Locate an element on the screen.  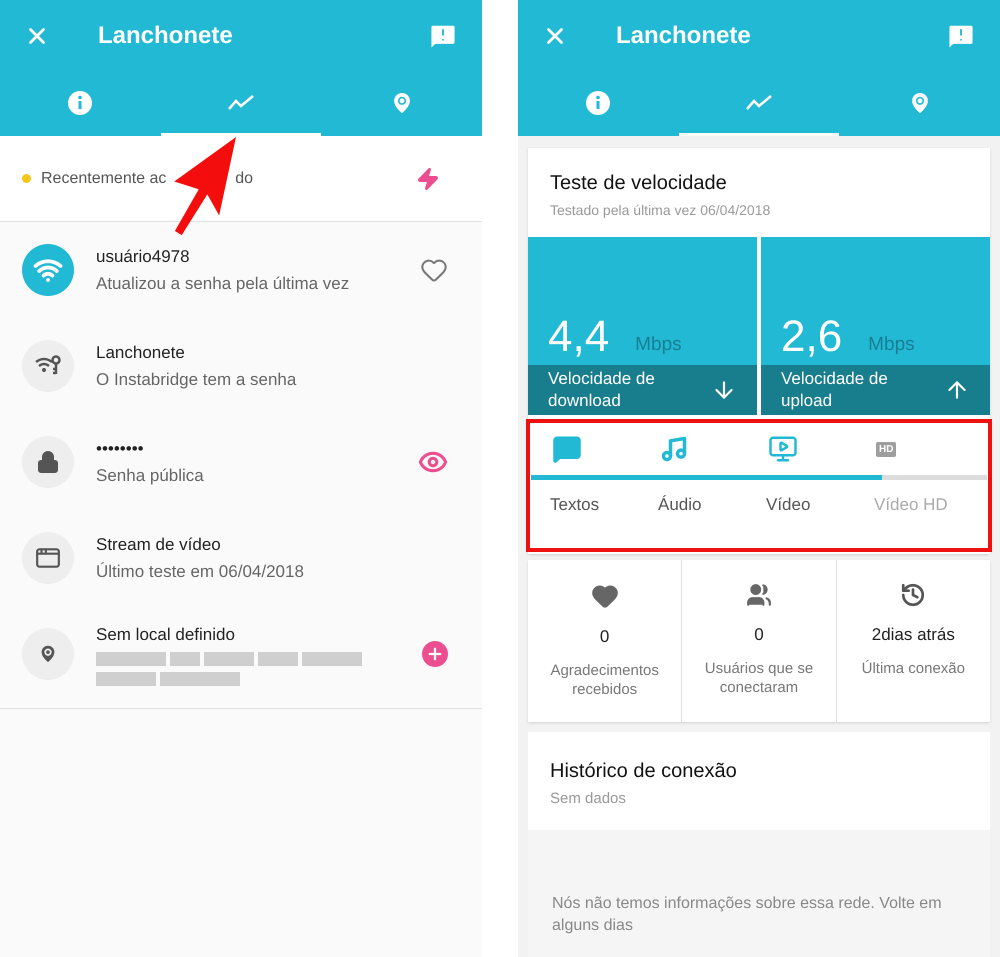
item-subtitle: Atualizou a senha pela última vez is located at coordinates (223, 284).